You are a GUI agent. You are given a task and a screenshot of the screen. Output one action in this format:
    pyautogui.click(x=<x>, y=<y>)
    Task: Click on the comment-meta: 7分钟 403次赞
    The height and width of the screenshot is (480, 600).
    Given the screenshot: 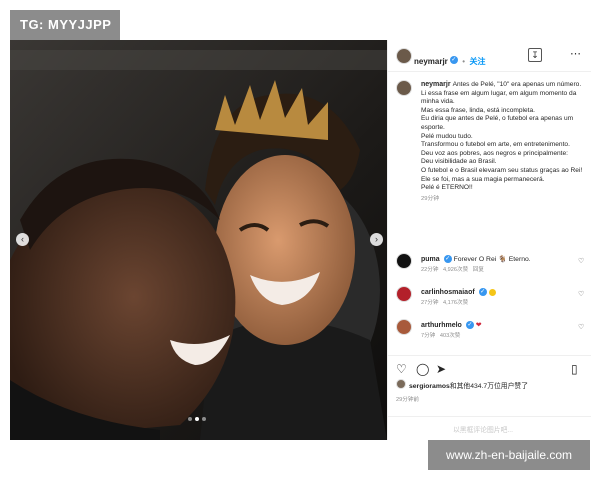 What is the action you would take?
    pyautogui.click(x=440, y=335)
    